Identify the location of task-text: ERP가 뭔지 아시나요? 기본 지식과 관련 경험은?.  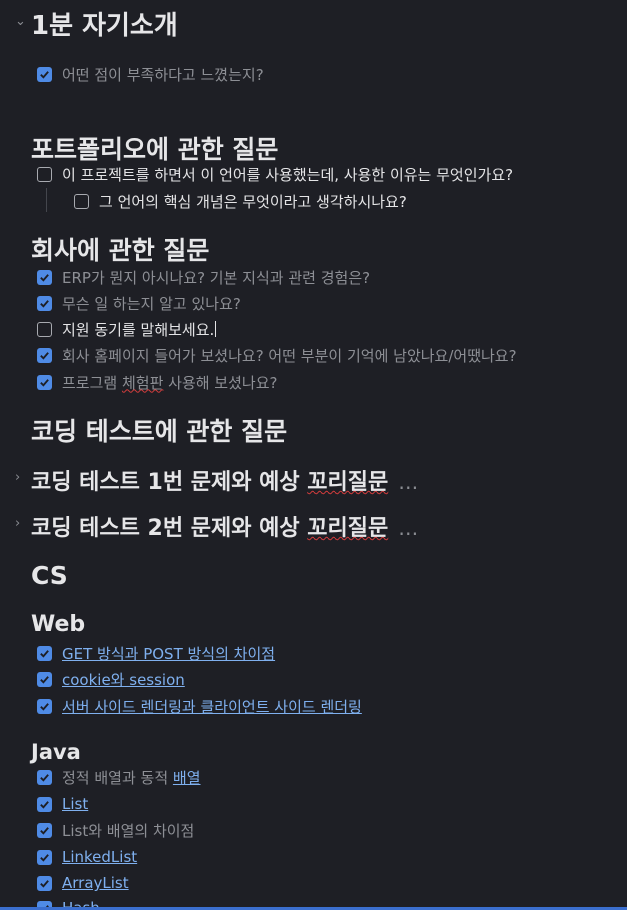
(216, 277).